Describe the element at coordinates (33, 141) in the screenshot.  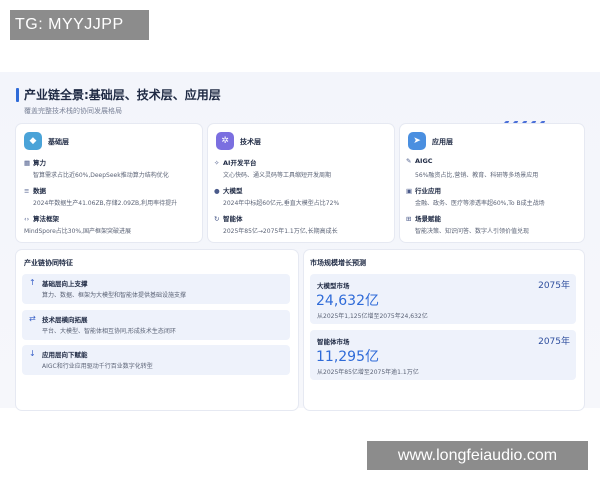
I see `cube-icon: ◆` at that location.